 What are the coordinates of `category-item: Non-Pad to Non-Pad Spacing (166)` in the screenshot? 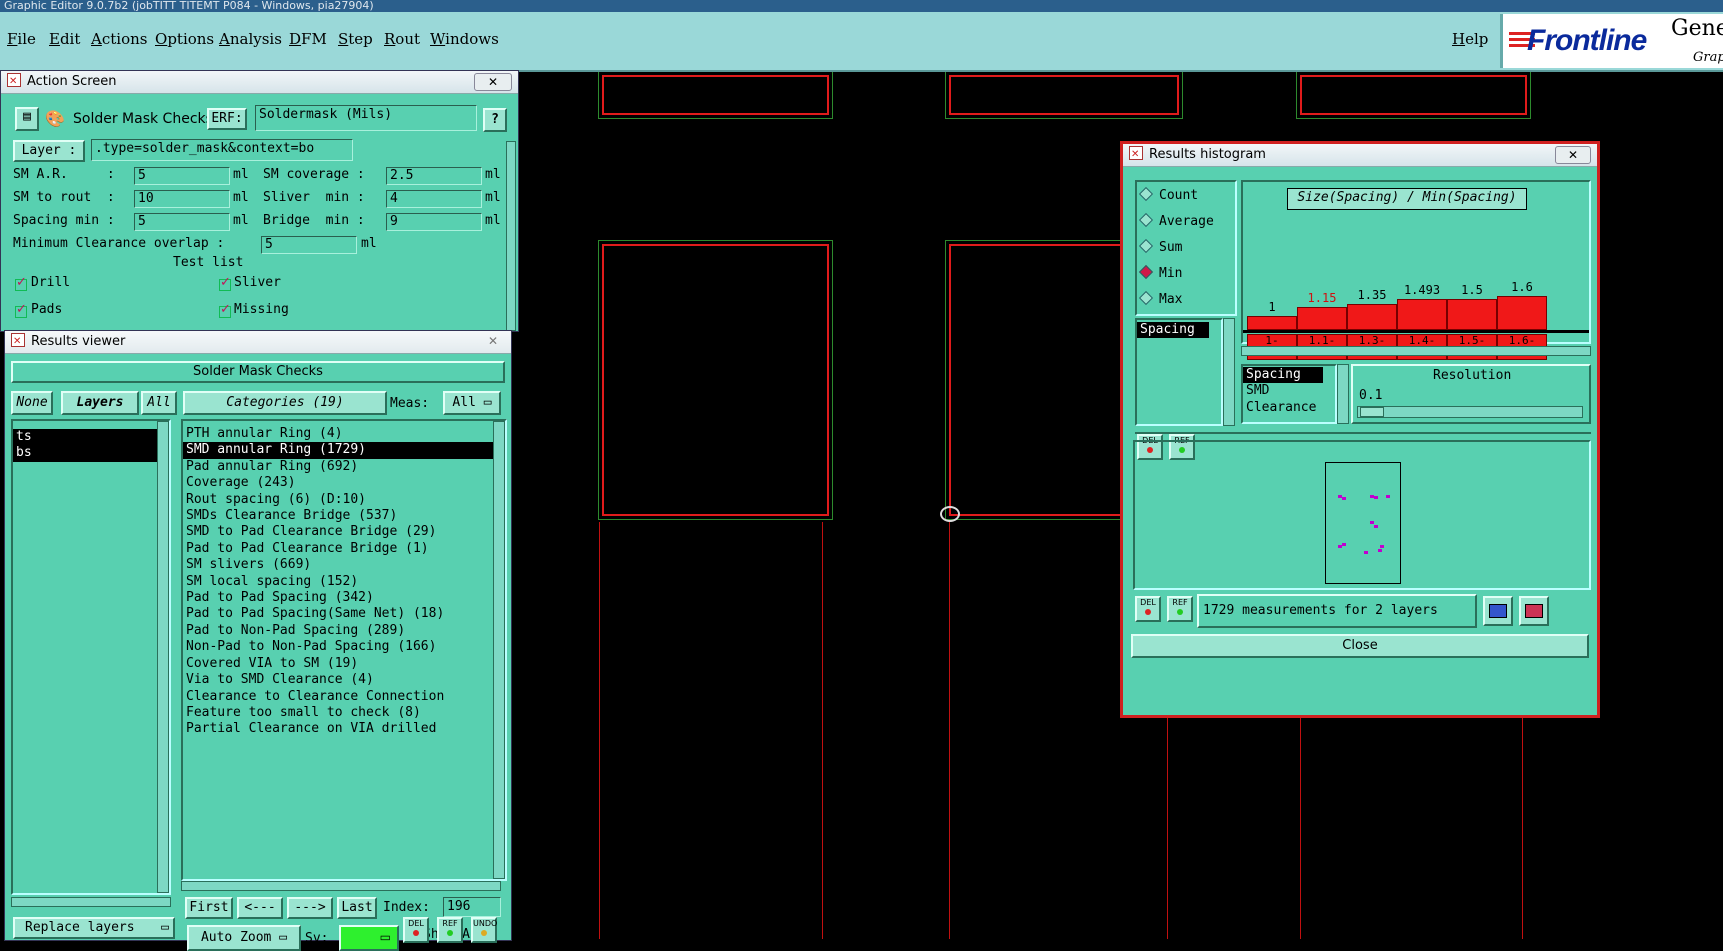 It's located at (338, 647).